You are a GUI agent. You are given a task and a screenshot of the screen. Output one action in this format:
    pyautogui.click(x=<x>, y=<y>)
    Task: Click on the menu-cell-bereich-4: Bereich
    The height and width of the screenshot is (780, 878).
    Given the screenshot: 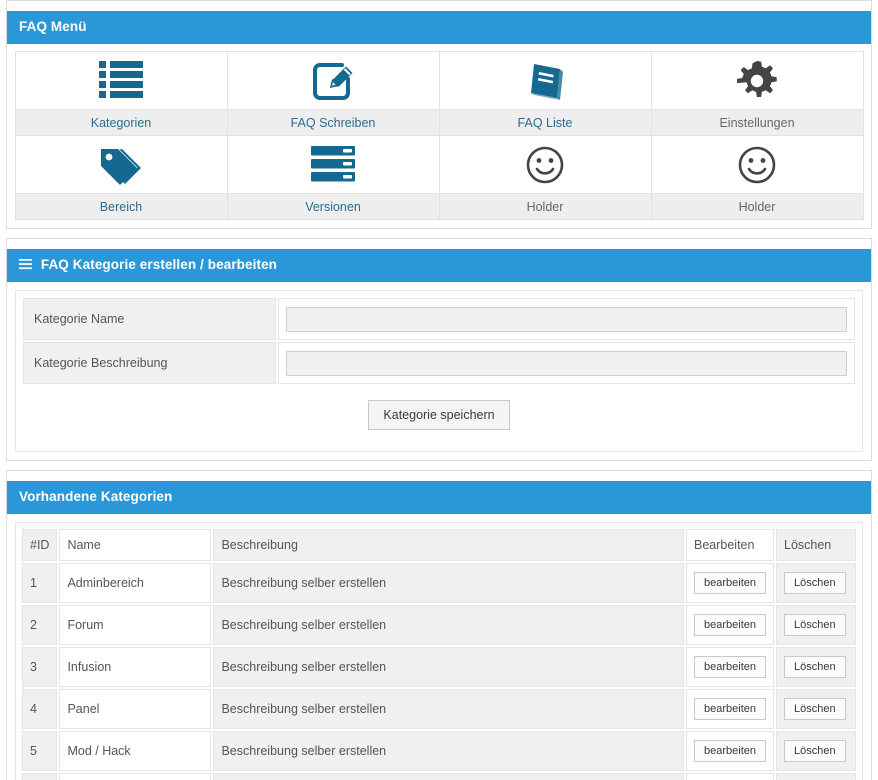 What is the action you would take?
    pyautogui.click(x=121, y=177)
    